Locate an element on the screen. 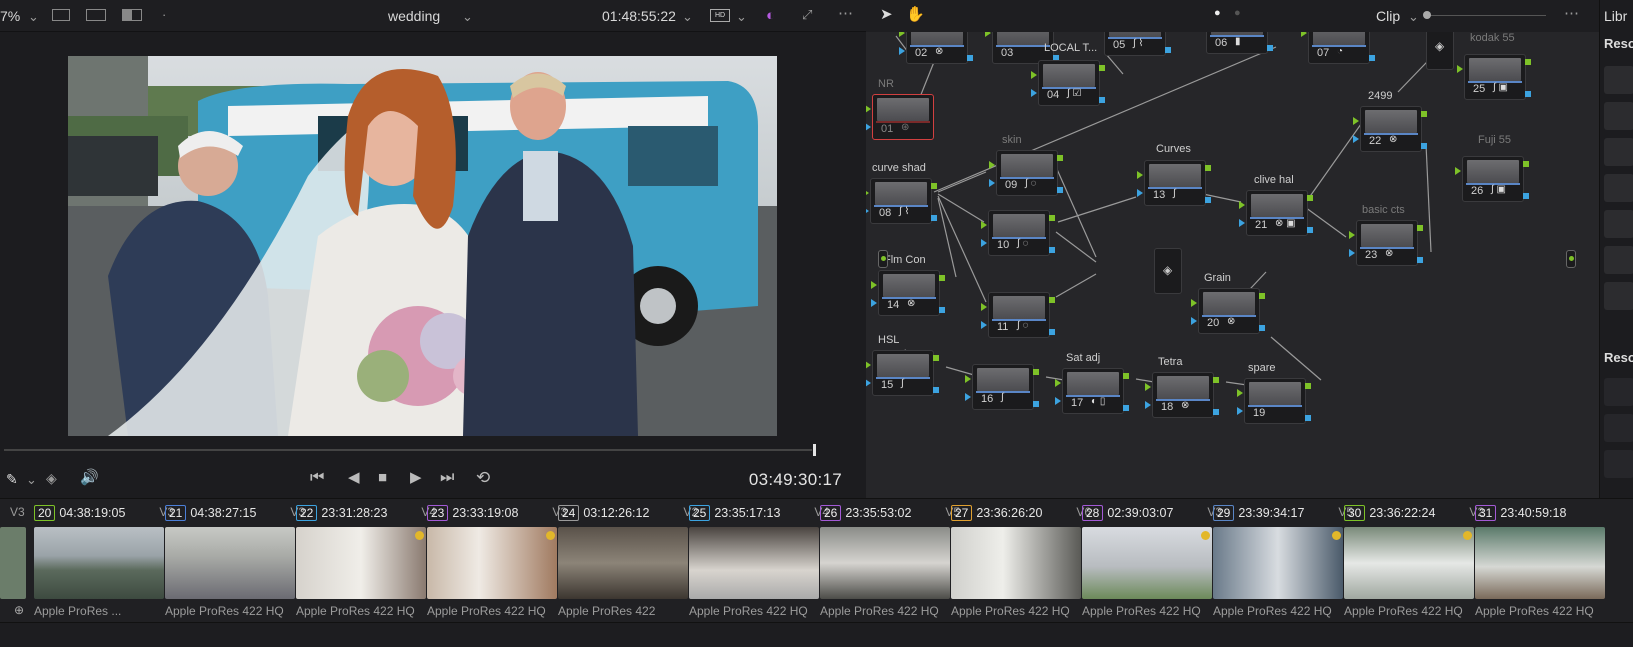 The height and width of the screenshot is (647, 1633). clip-item: 27 23:36:26:20 V6 Apple ProRes 422 HQ is located at coordinates (1021, 561).